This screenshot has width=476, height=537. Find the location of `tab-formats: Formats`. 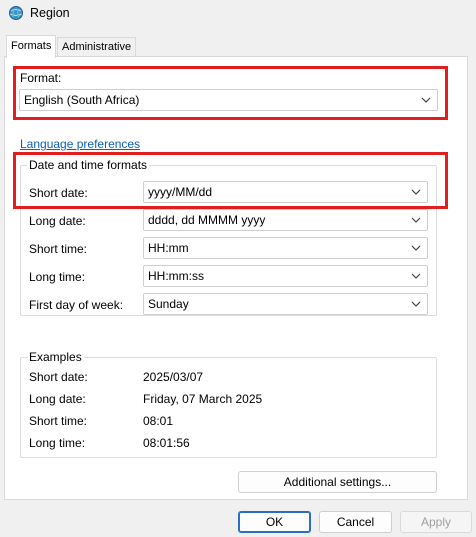

tab-formats: Formats is located at coordinates (31, 46).